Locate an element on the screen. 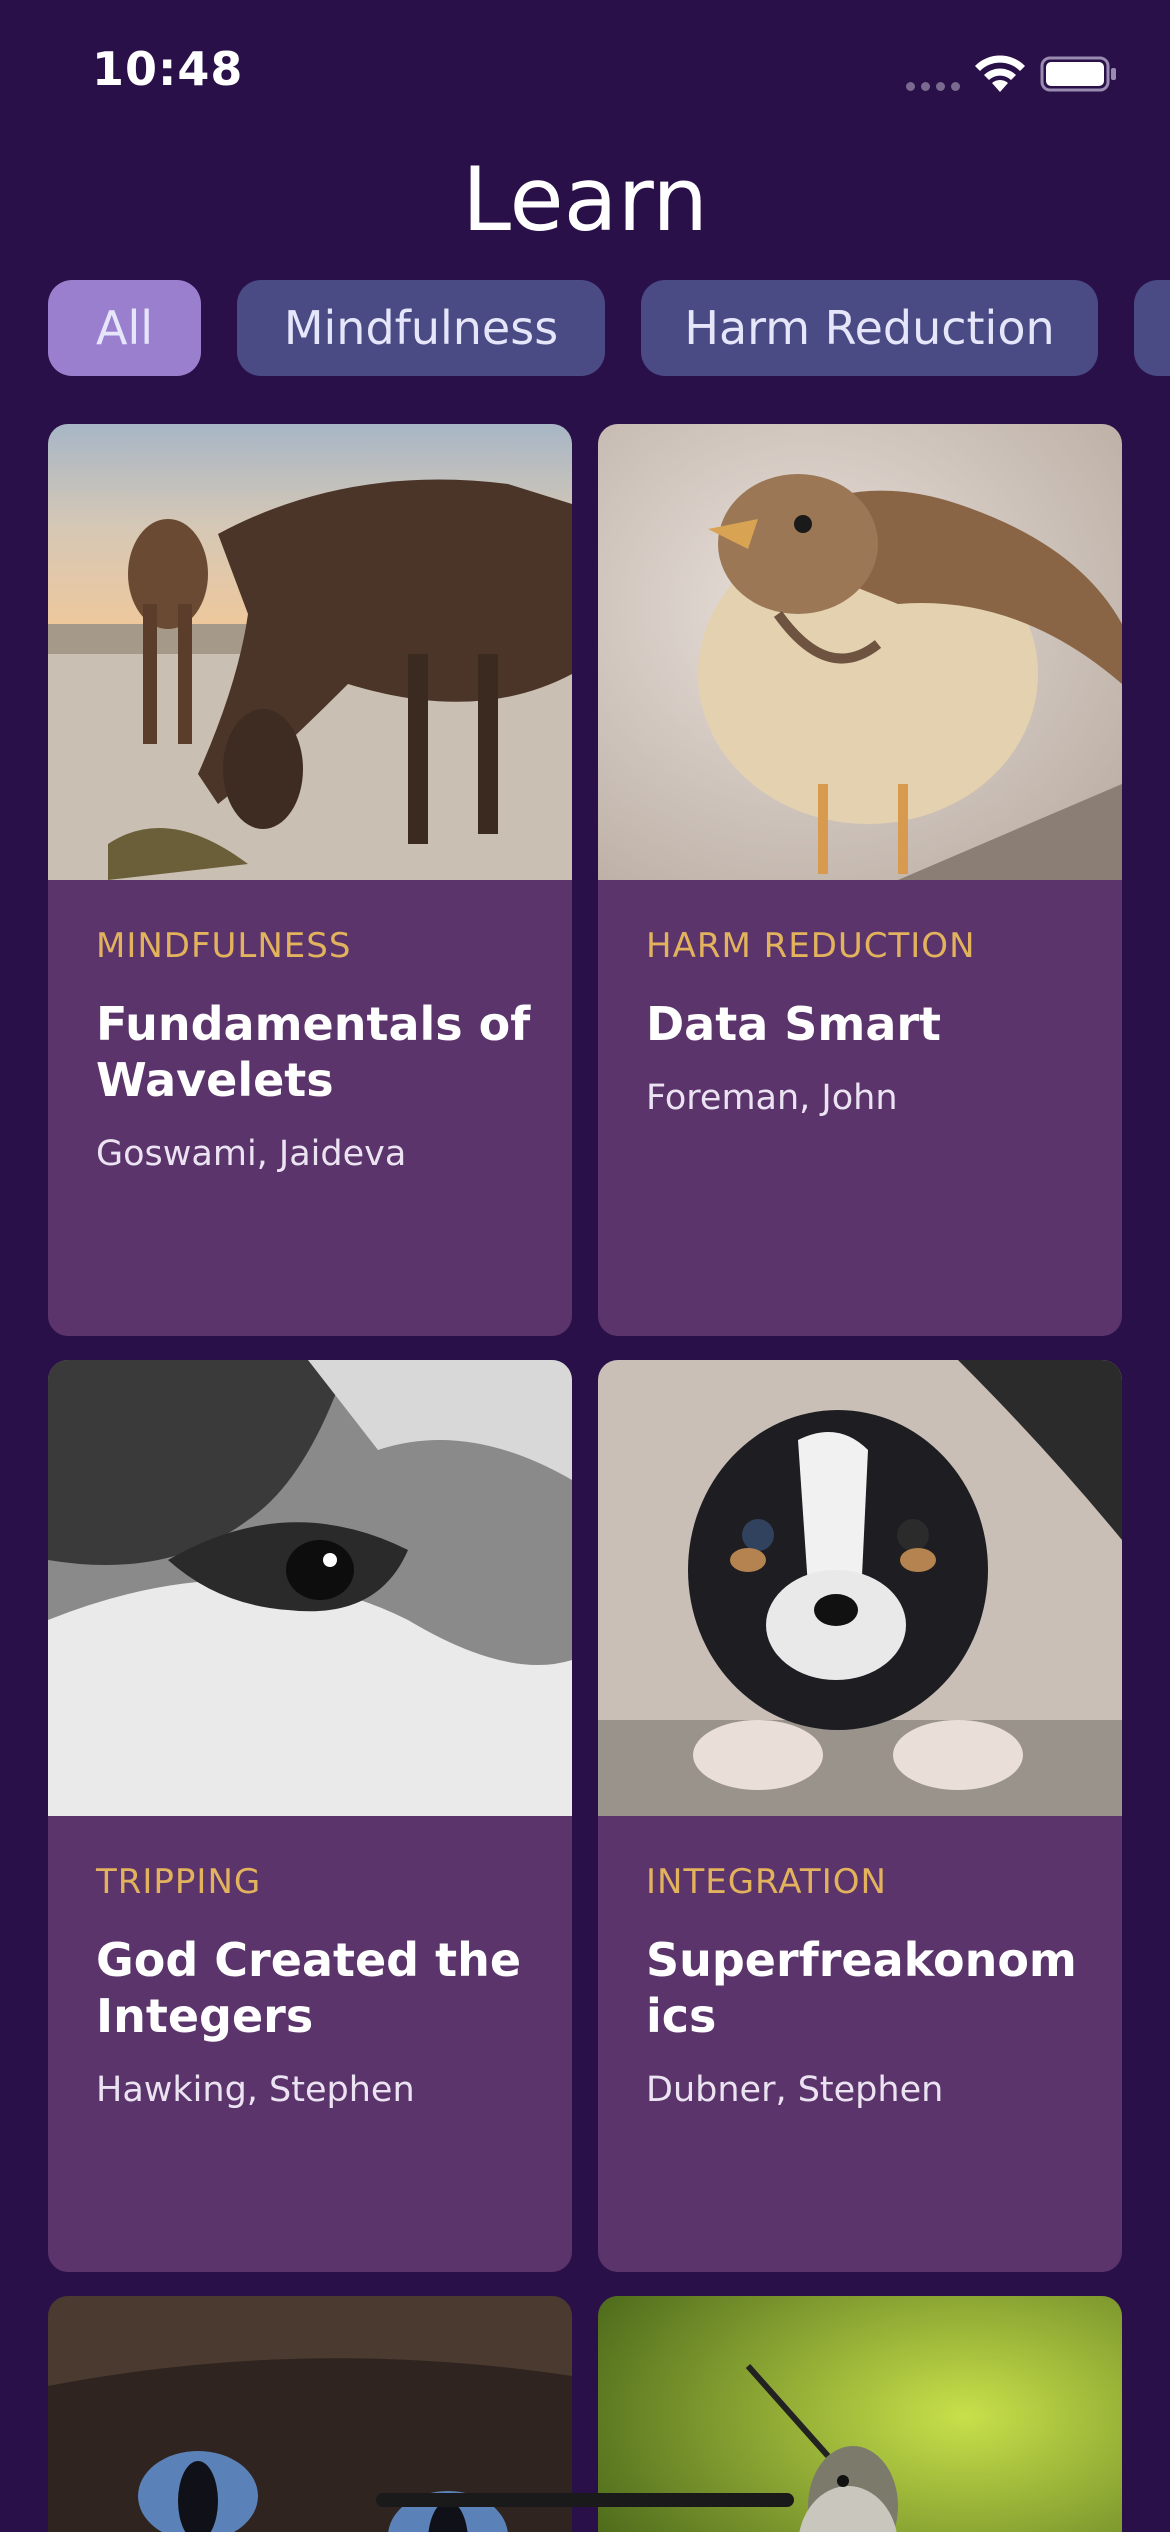 This screenshot has width=1170, height=2532. filter-chip-all: All is located at coordinates (124, 328).